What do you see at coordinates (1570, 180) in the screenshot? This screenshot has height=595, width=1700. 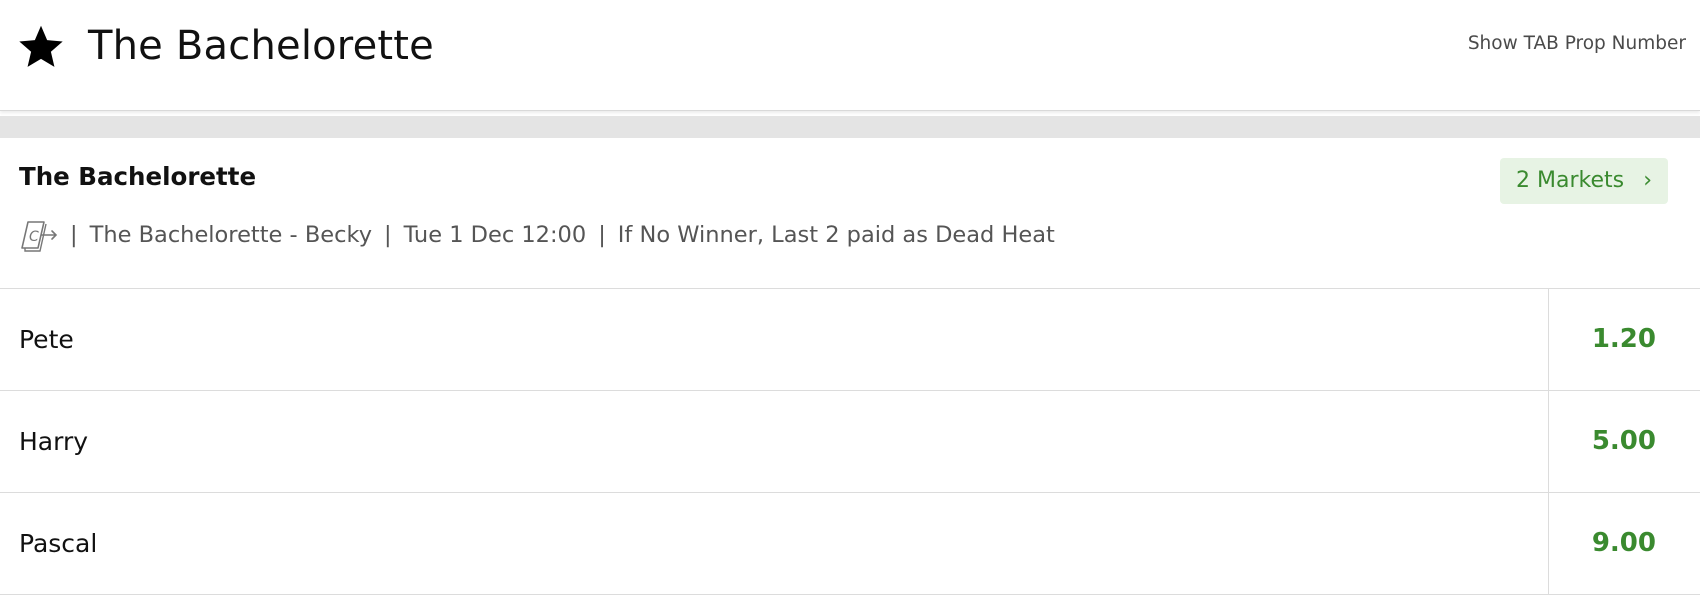 I see `markets-button-label: 2 Markets` at bounding box center [1570, 180].